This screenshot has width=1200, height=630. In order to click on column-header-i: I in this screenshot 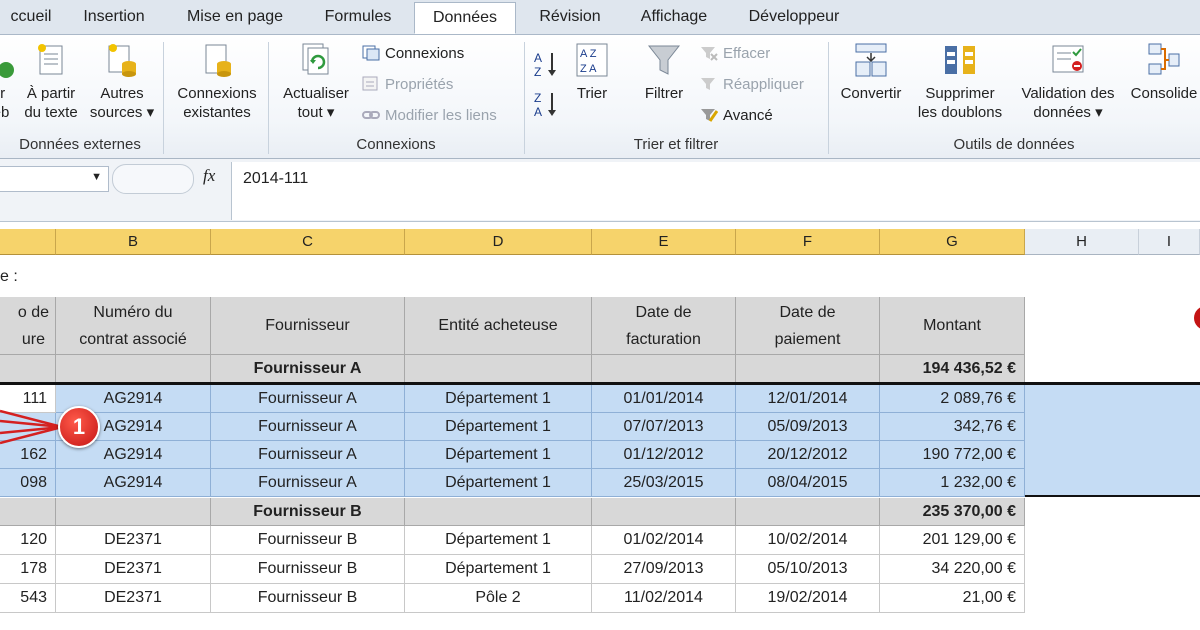, I will do `click(1169, 242)`.